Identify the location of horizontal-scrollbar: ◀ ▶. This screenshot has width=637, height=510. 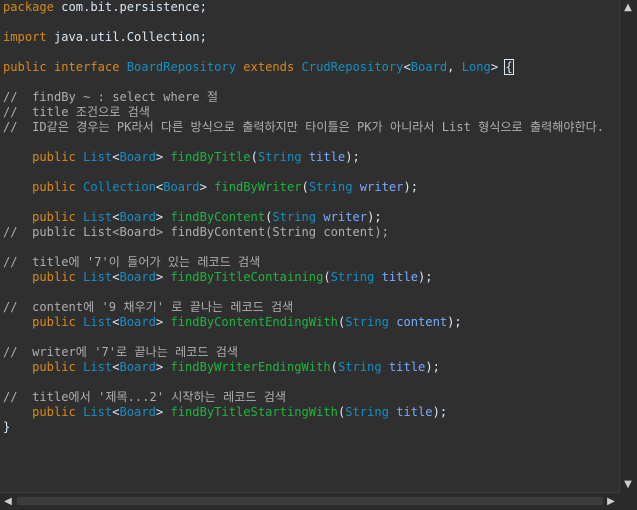
(310, 501).